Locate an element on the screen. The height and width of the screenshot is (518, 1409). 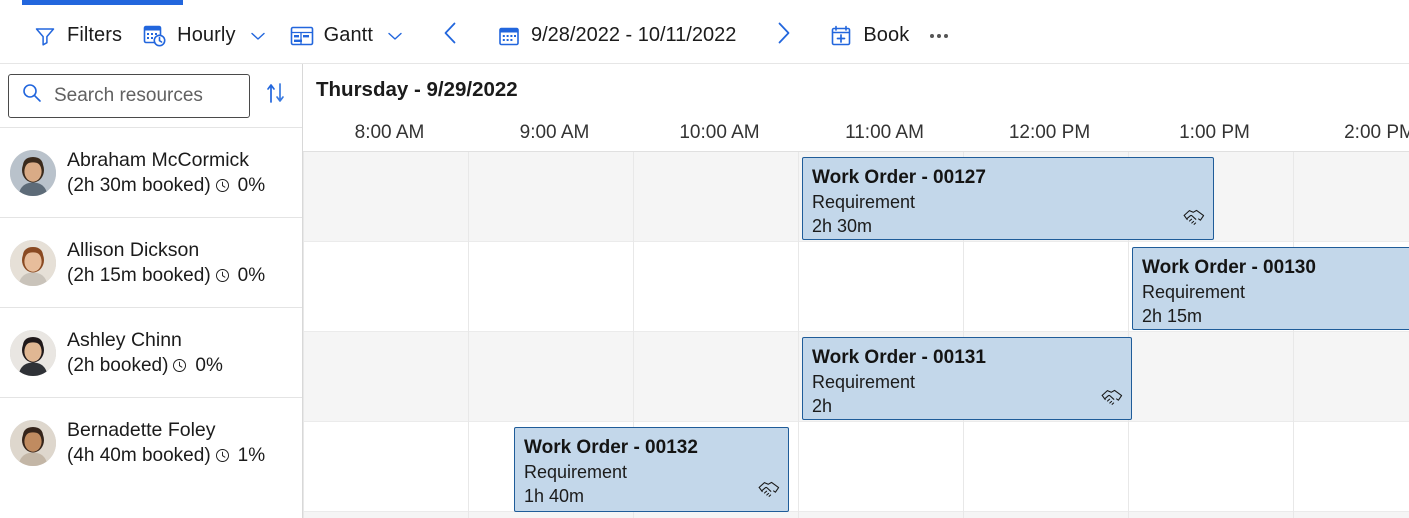
book-label: Book is located at coordinates (886, 35).